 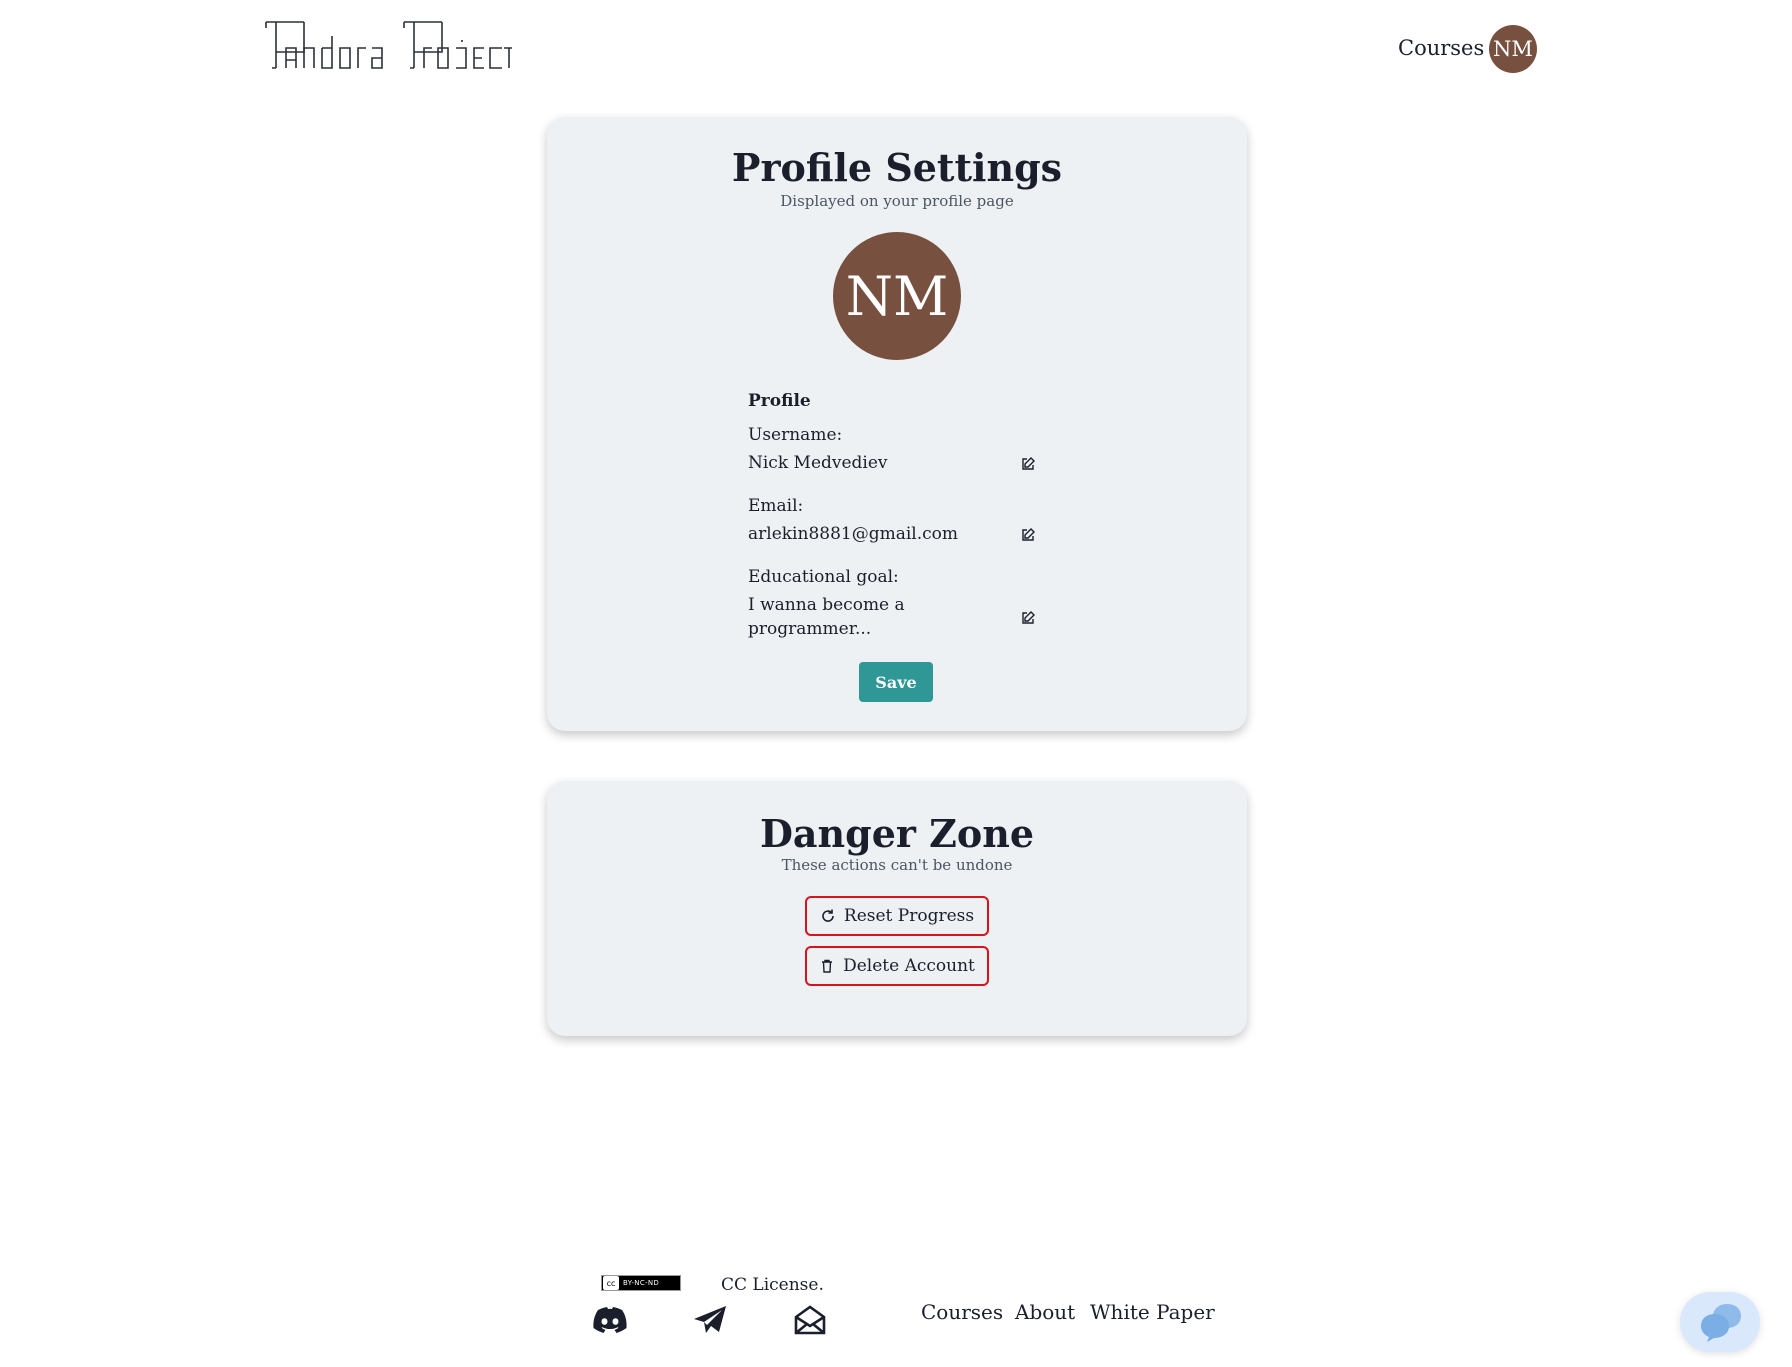 I want to click on pandora-project-logo, so click(x=388, y=46).